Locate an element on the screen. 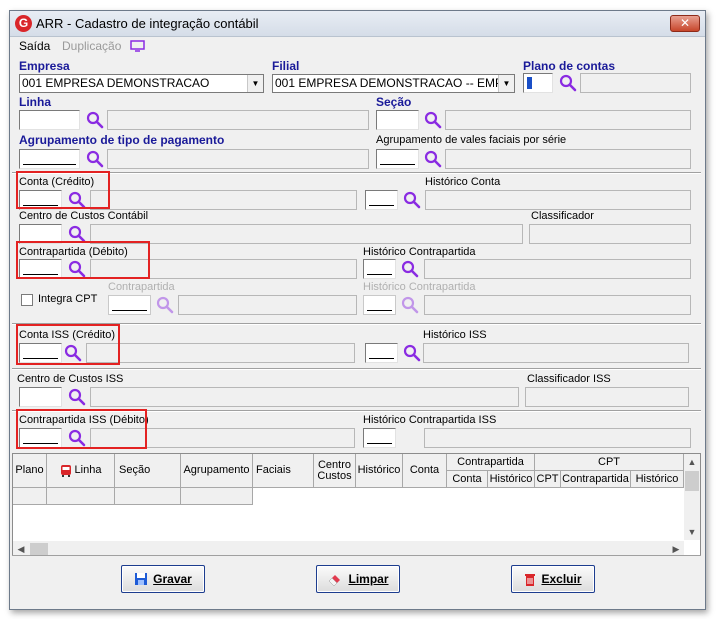 The image size is (717, 619). grid-header-cpt-group: CPT is located at coordinates (609, 462).